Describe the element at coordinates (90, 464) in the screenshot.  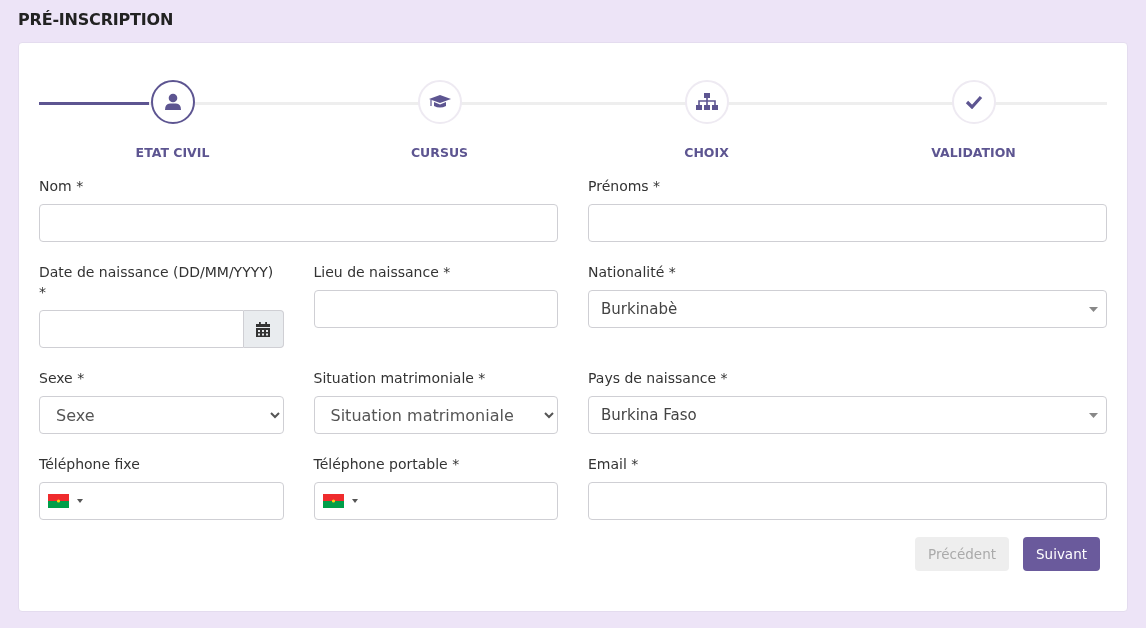
I see `field-label: Téléphone fixe` at that location.